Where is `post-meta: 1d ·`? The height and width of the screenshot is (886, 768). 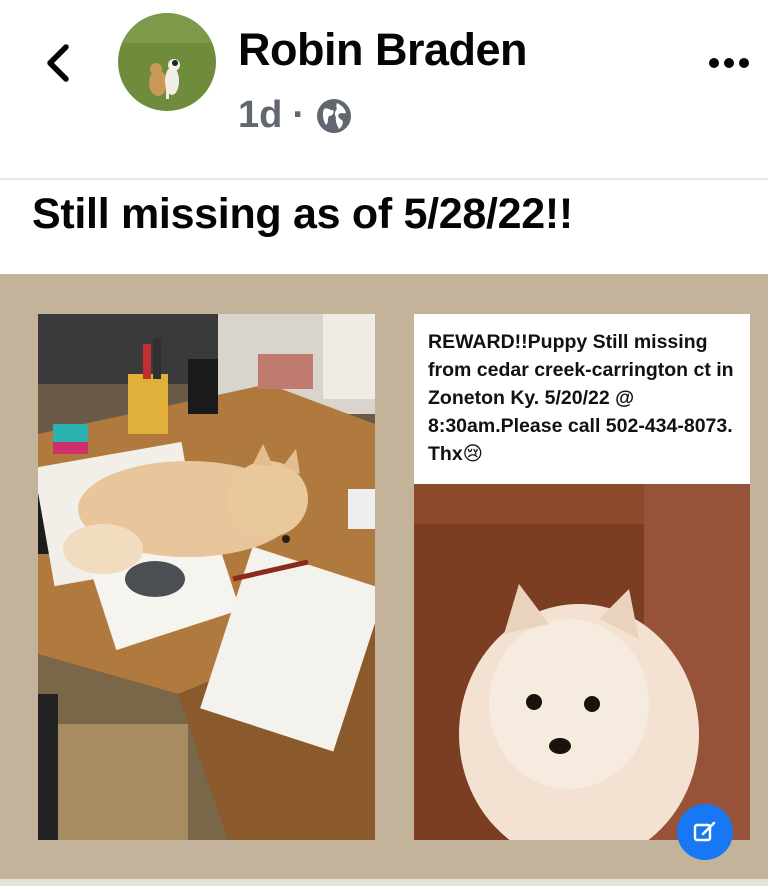 post-meta: 1d · is located at coordinates (295, 115).